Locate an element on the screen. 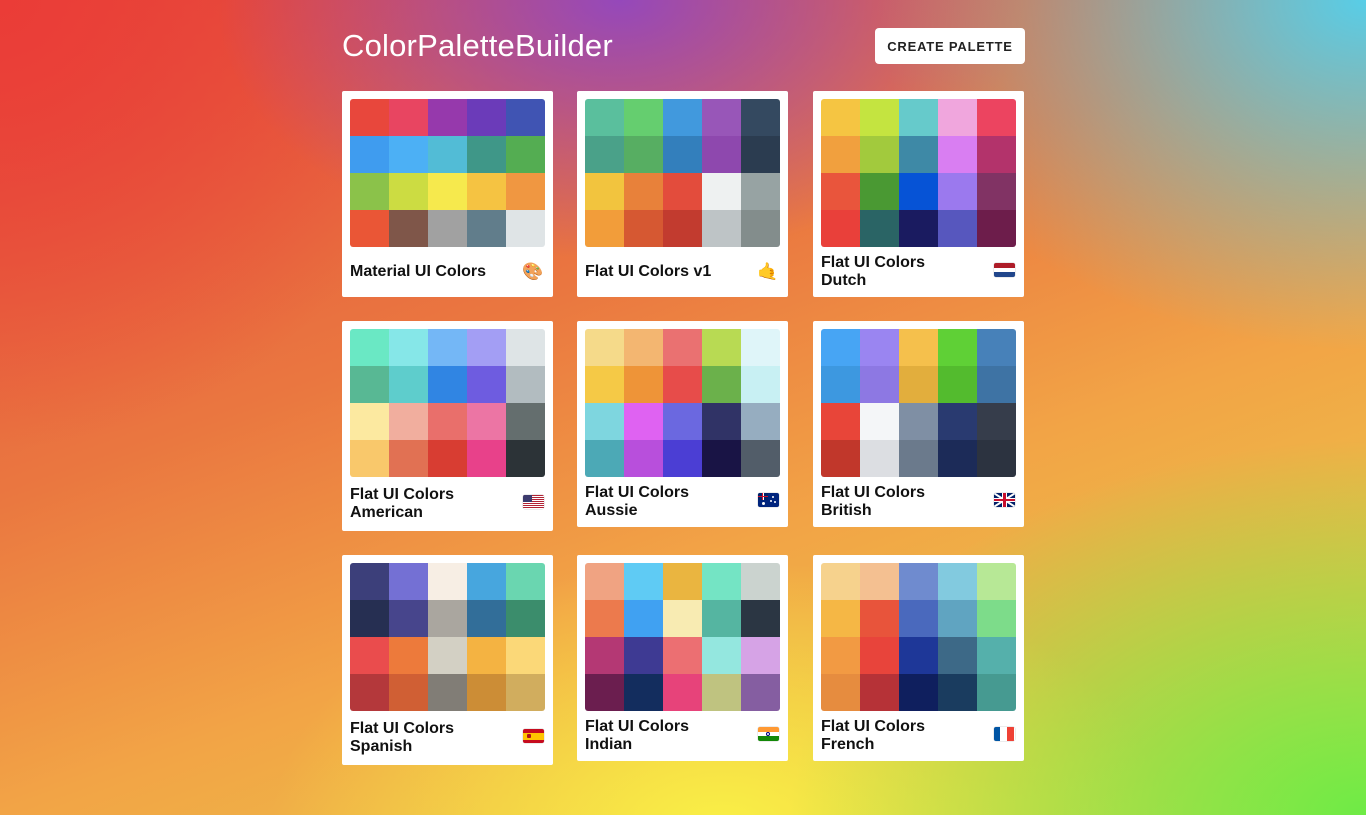  palette-name: Flat UI Colors Indian is located at coordinates (637, 735).